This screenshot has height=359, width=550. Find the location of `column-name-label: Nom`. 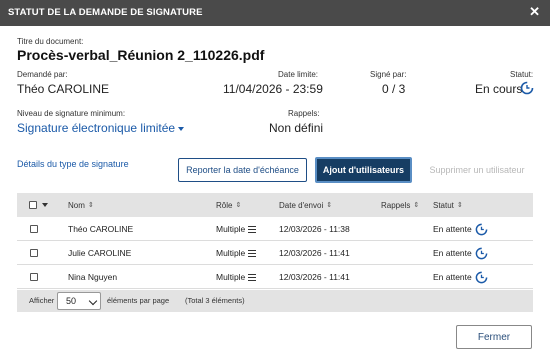

column-name-label: Nom is located at coordinates (76, 205).